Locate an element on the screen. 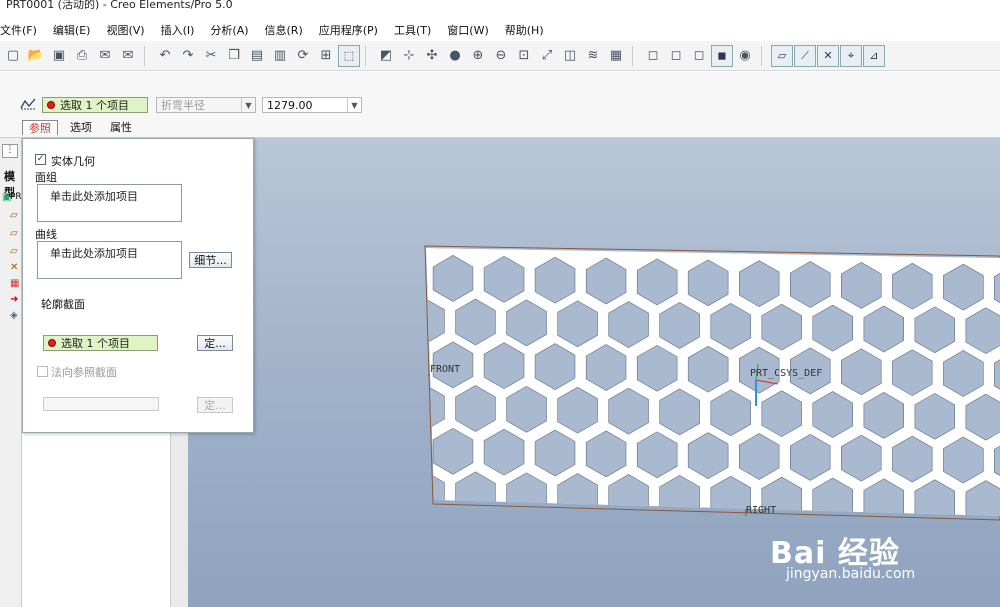  cut-icon: ✂ is located at coordinates (211, 56).